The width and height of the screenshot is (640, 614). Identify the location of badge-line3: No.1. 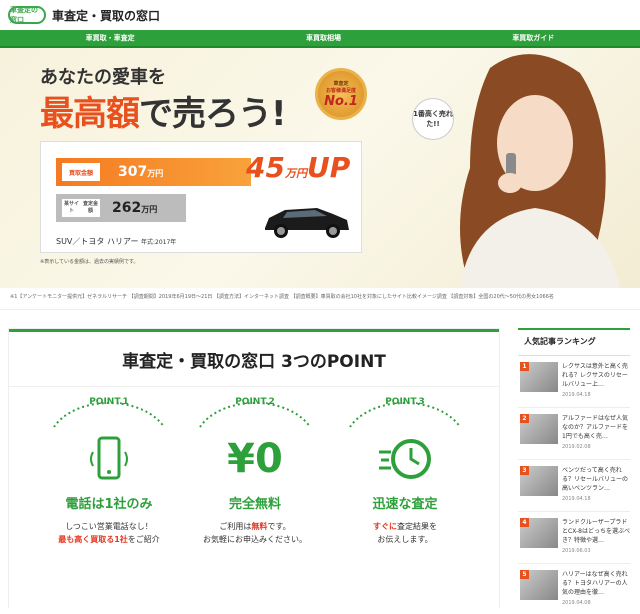
(341, 101).